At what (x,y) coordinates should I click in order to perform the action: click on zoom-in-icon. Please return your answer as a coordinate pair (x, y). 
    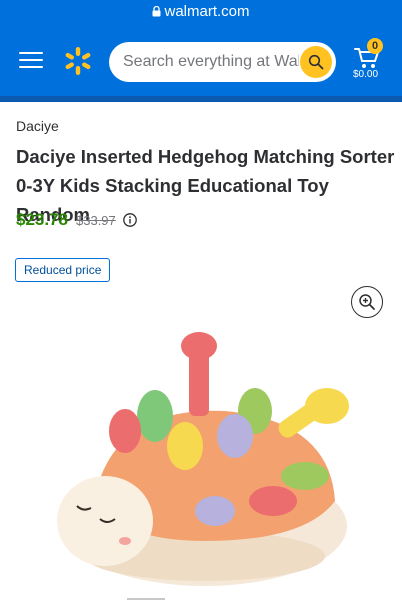
    Looking at the image, I should click on (367, 302).